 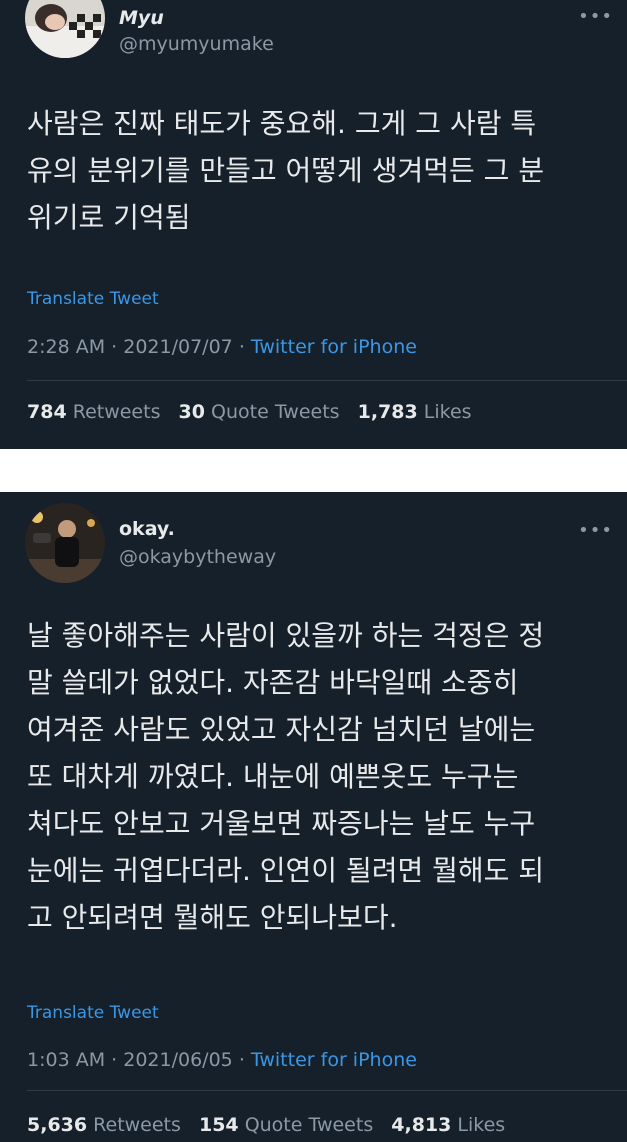 What do you see at coordinates (415, 412) in the screenshot?
I see `likes-stat: 1,783 Likes` at bounding box center [415, 412].